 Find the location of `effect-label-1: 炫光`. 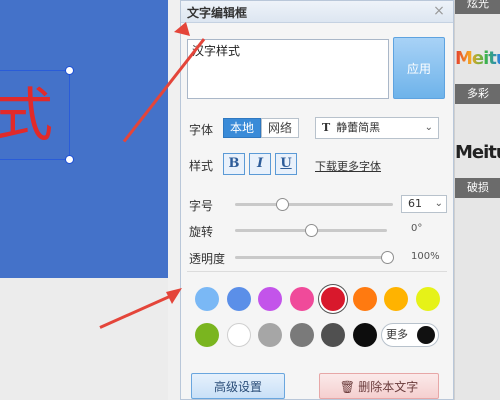

effect-label-1: 炫光 is located at coordinates (477, 7).